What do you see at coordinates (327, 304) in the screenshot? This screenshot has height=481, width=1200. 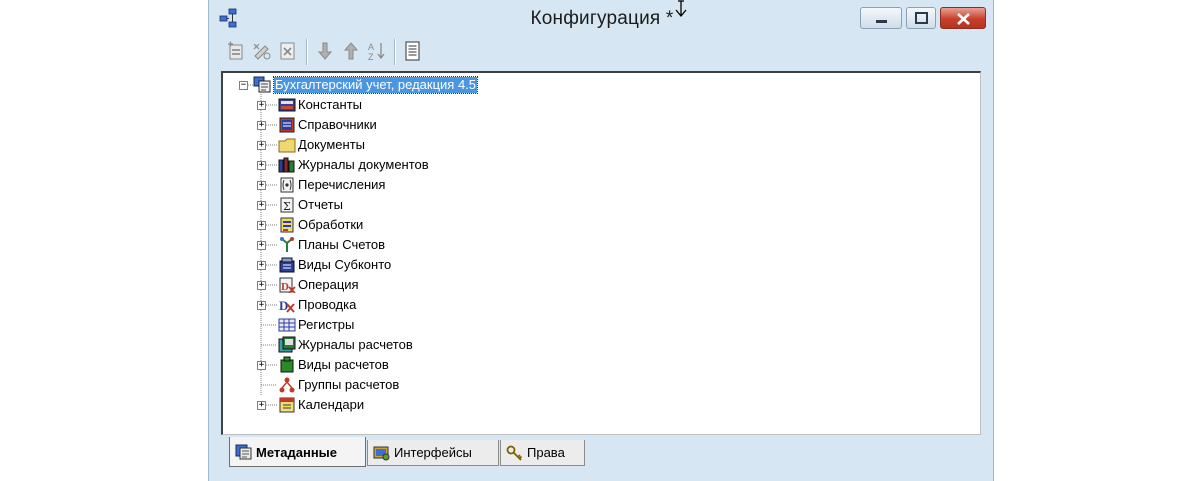 I see `tree-item-label: Проводка` at bounding box center [327, 304].